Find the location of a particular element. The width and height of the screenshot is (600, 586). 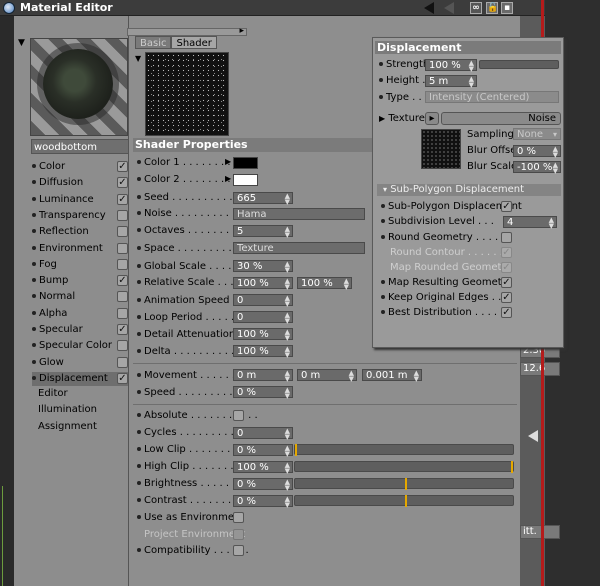

channel-color: Color ✓ is located at coordinates (85, 167).